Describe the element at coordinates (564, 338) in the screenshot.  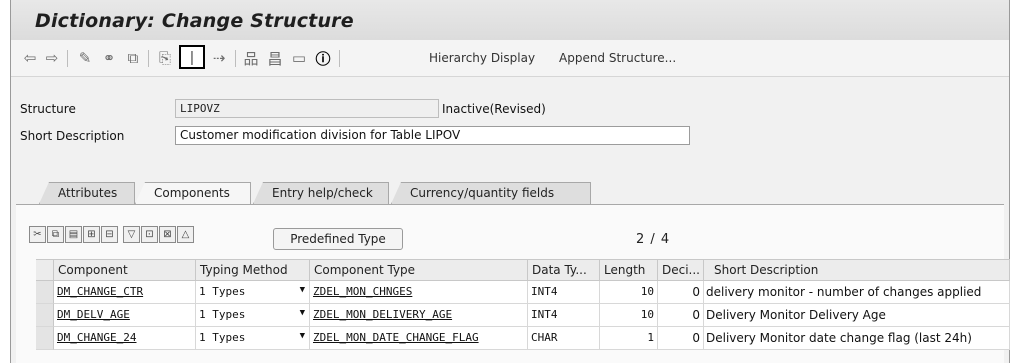
I see `data-type-cell: CHAR` at that location.